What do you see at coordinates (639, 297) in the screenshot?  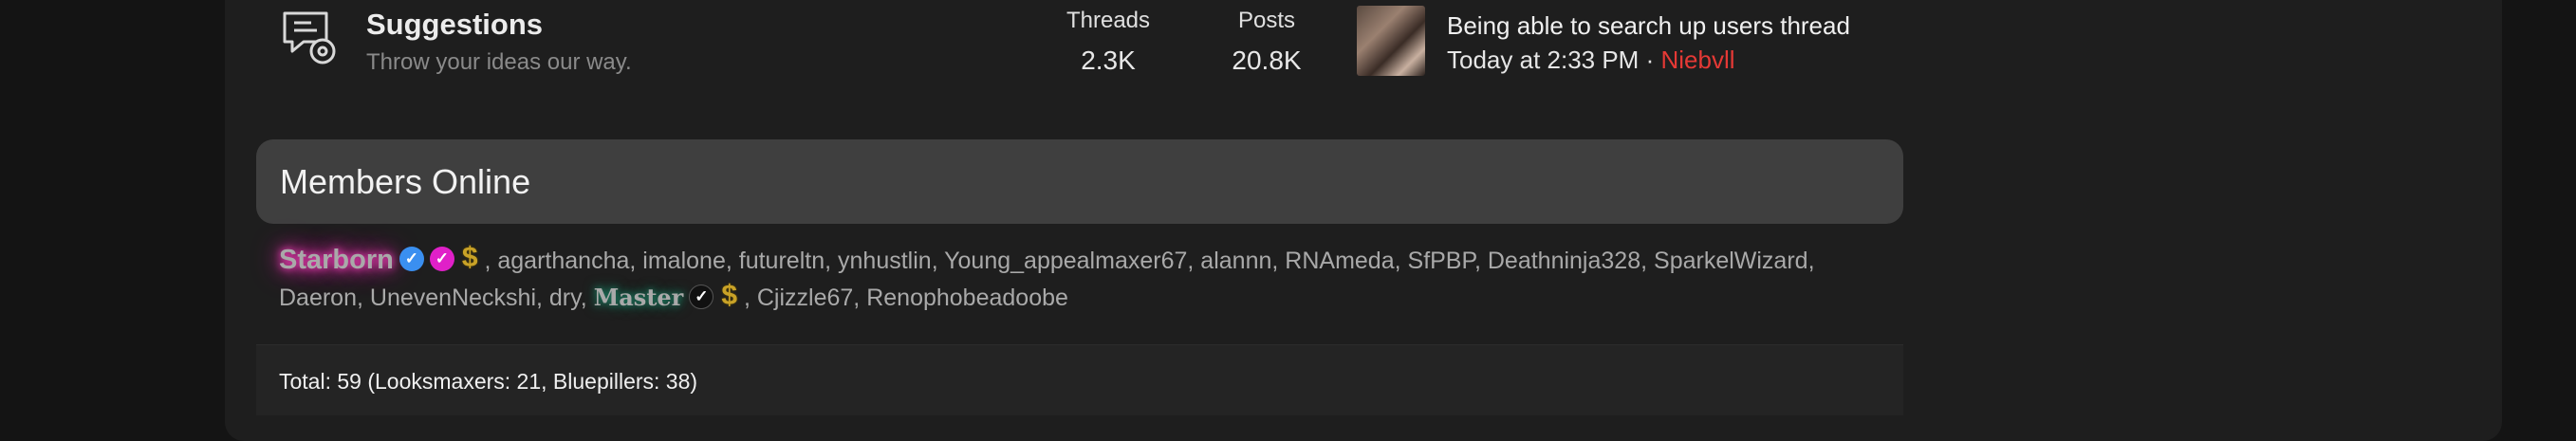 I see `member-link: Master` at bounding box center [639, 297].